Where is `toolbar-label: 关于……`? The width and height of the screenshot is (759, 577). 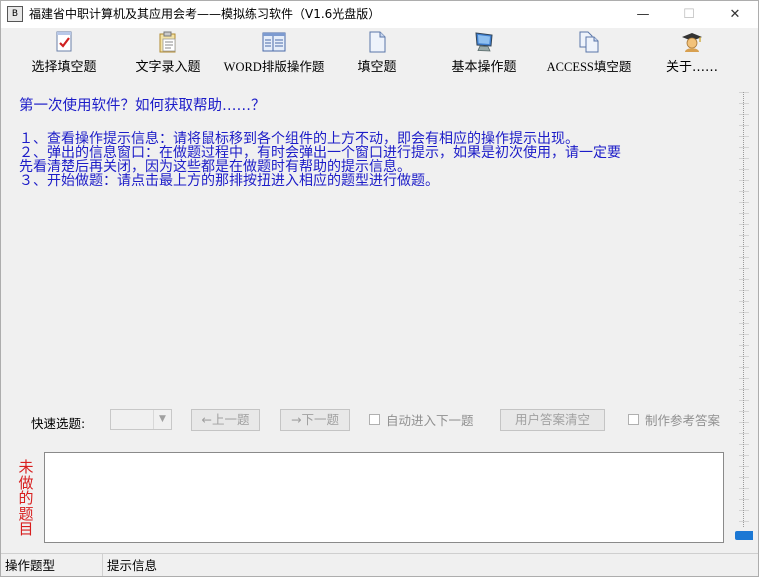
toolbar-label: 关于…… is located at coordinates (691, 67).